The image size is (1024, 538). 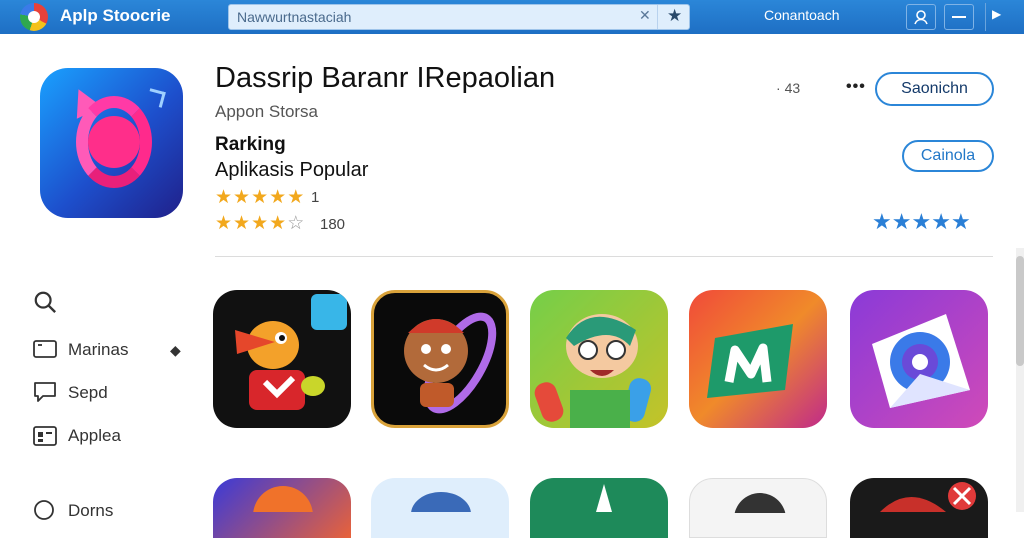 What do you see at coordinates (985, 17) in the screenshot?
I see `toolbar-divider` at bounding box center [985, 17].